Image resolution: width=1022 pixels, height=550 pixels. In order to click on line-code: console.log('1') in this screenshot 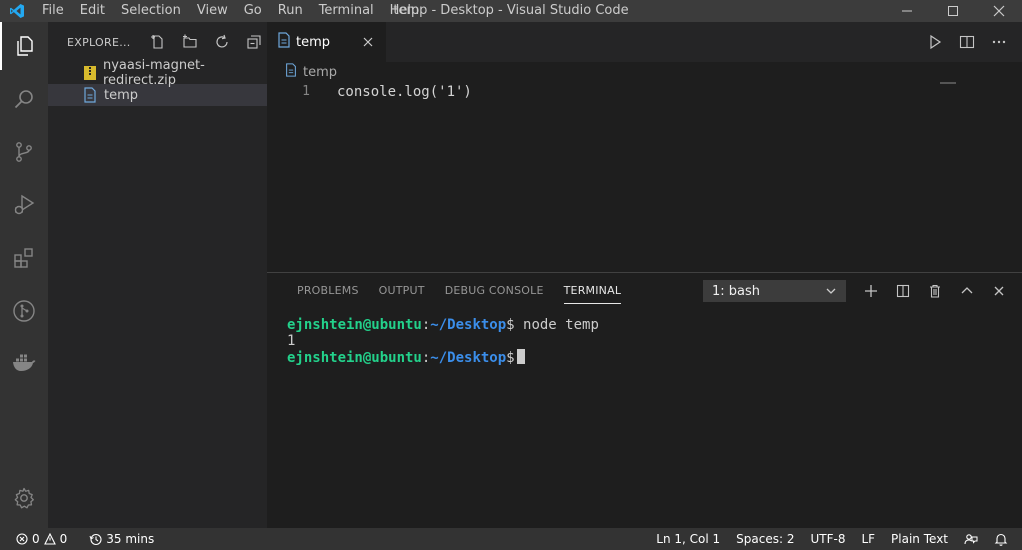, I will do `click(404, 92)`.